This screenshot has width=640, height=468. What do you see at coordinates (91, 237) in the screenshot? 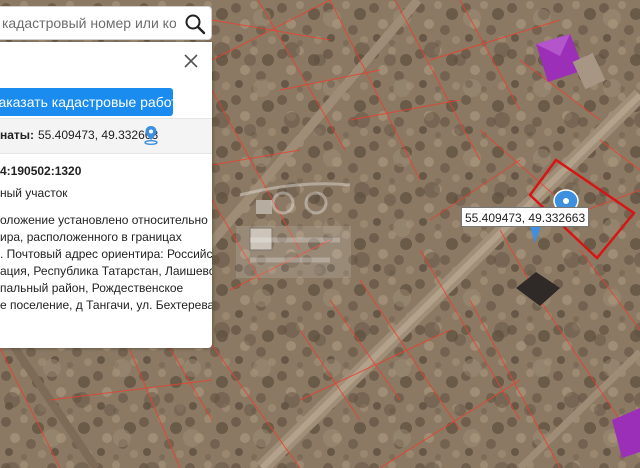
I see `address-line: ира, расположенного в границах` at bounding box center [91, 237].